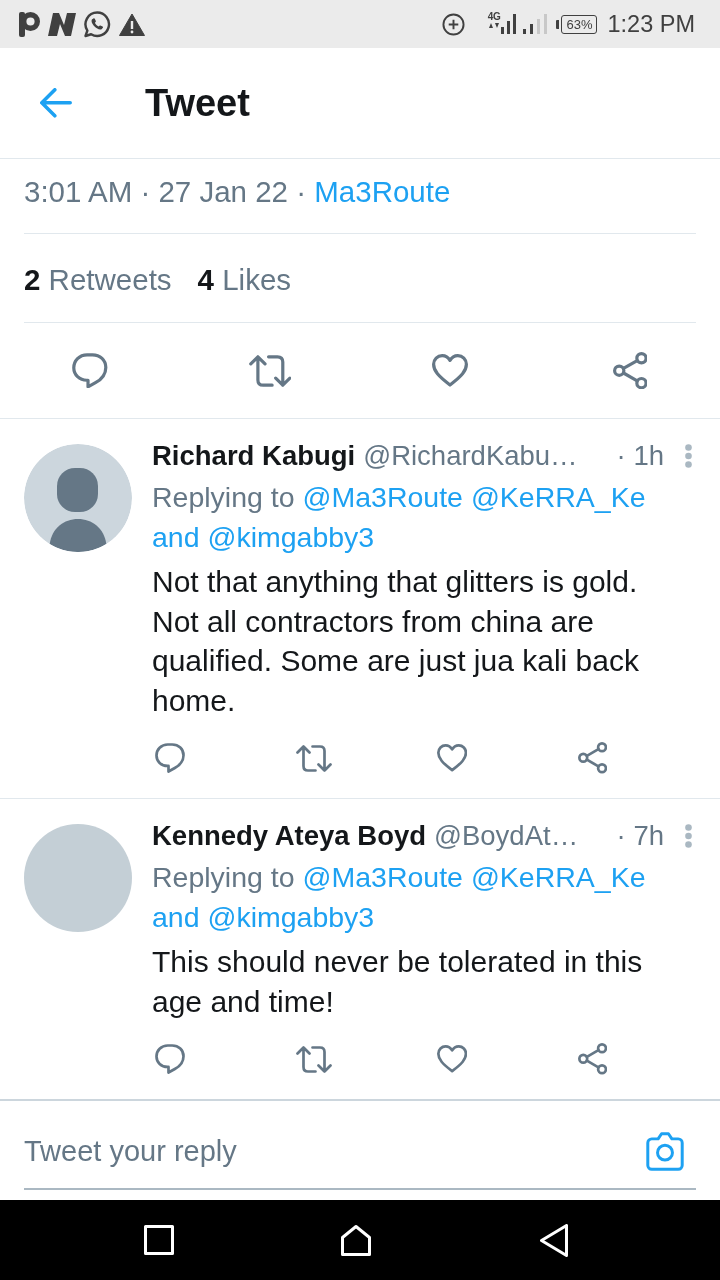  I want to click on stat-link: 4 Likes, so click(244, 280).